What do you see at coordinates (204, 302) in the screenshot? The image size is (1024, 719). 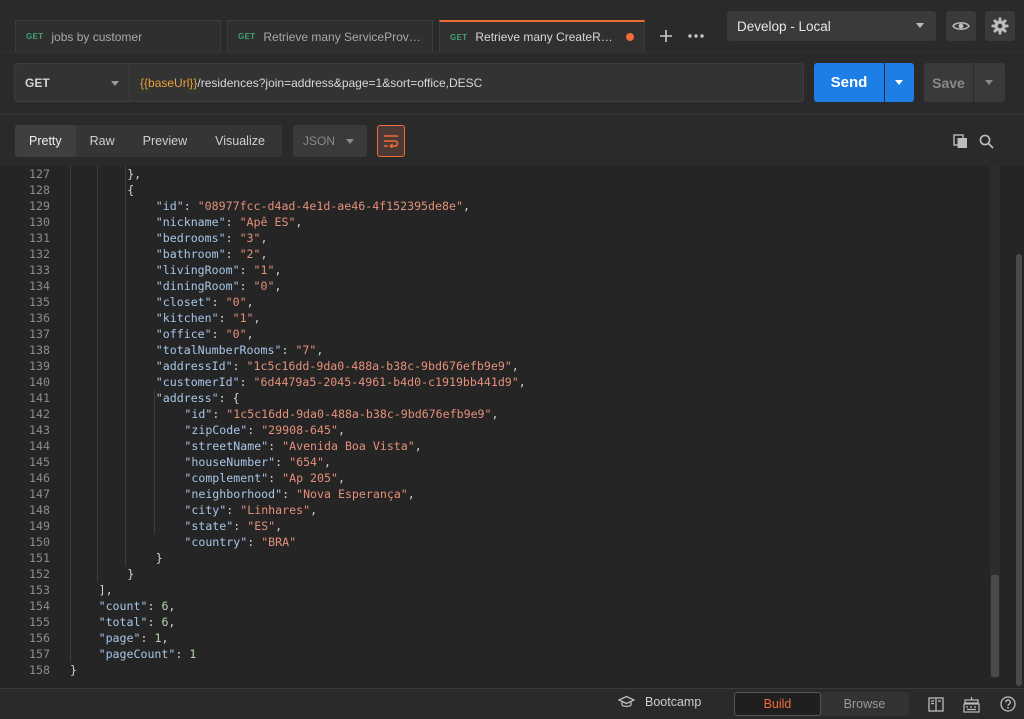 I see `code-text: "closet": "0",` at bounding box center [204, 302].